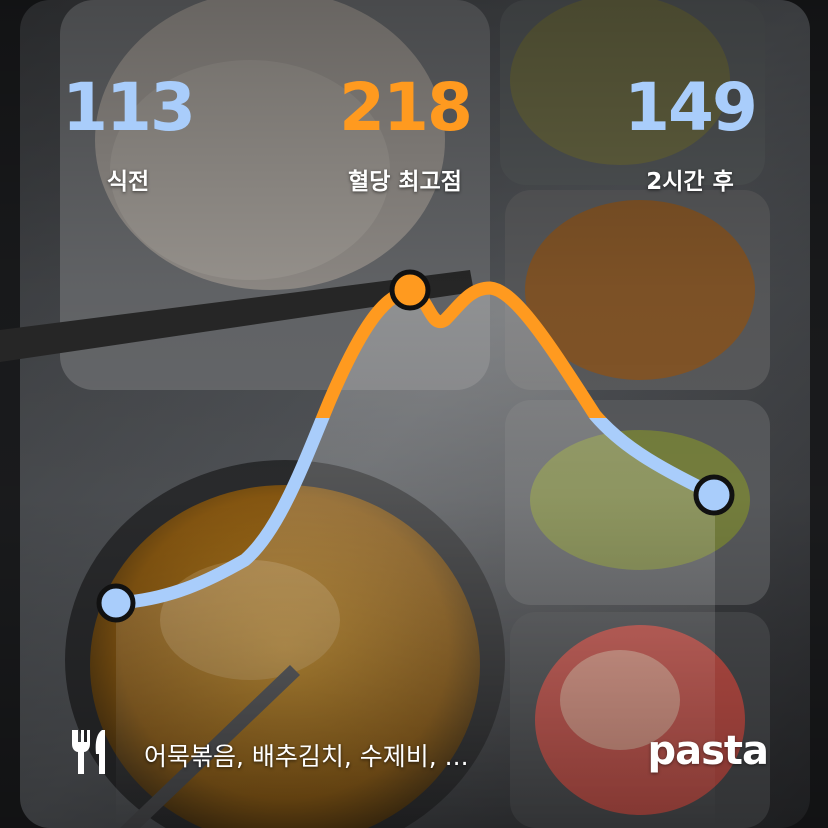  What do you see at coordinates (714, 495) in the screenshot?
I see `after-marker` at bounding box center [714, 495].